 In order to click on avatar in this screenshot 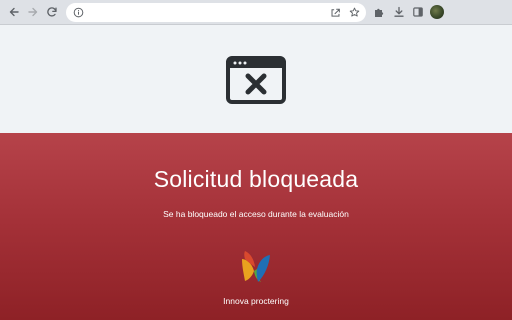, I will do `click(437, 12)`.